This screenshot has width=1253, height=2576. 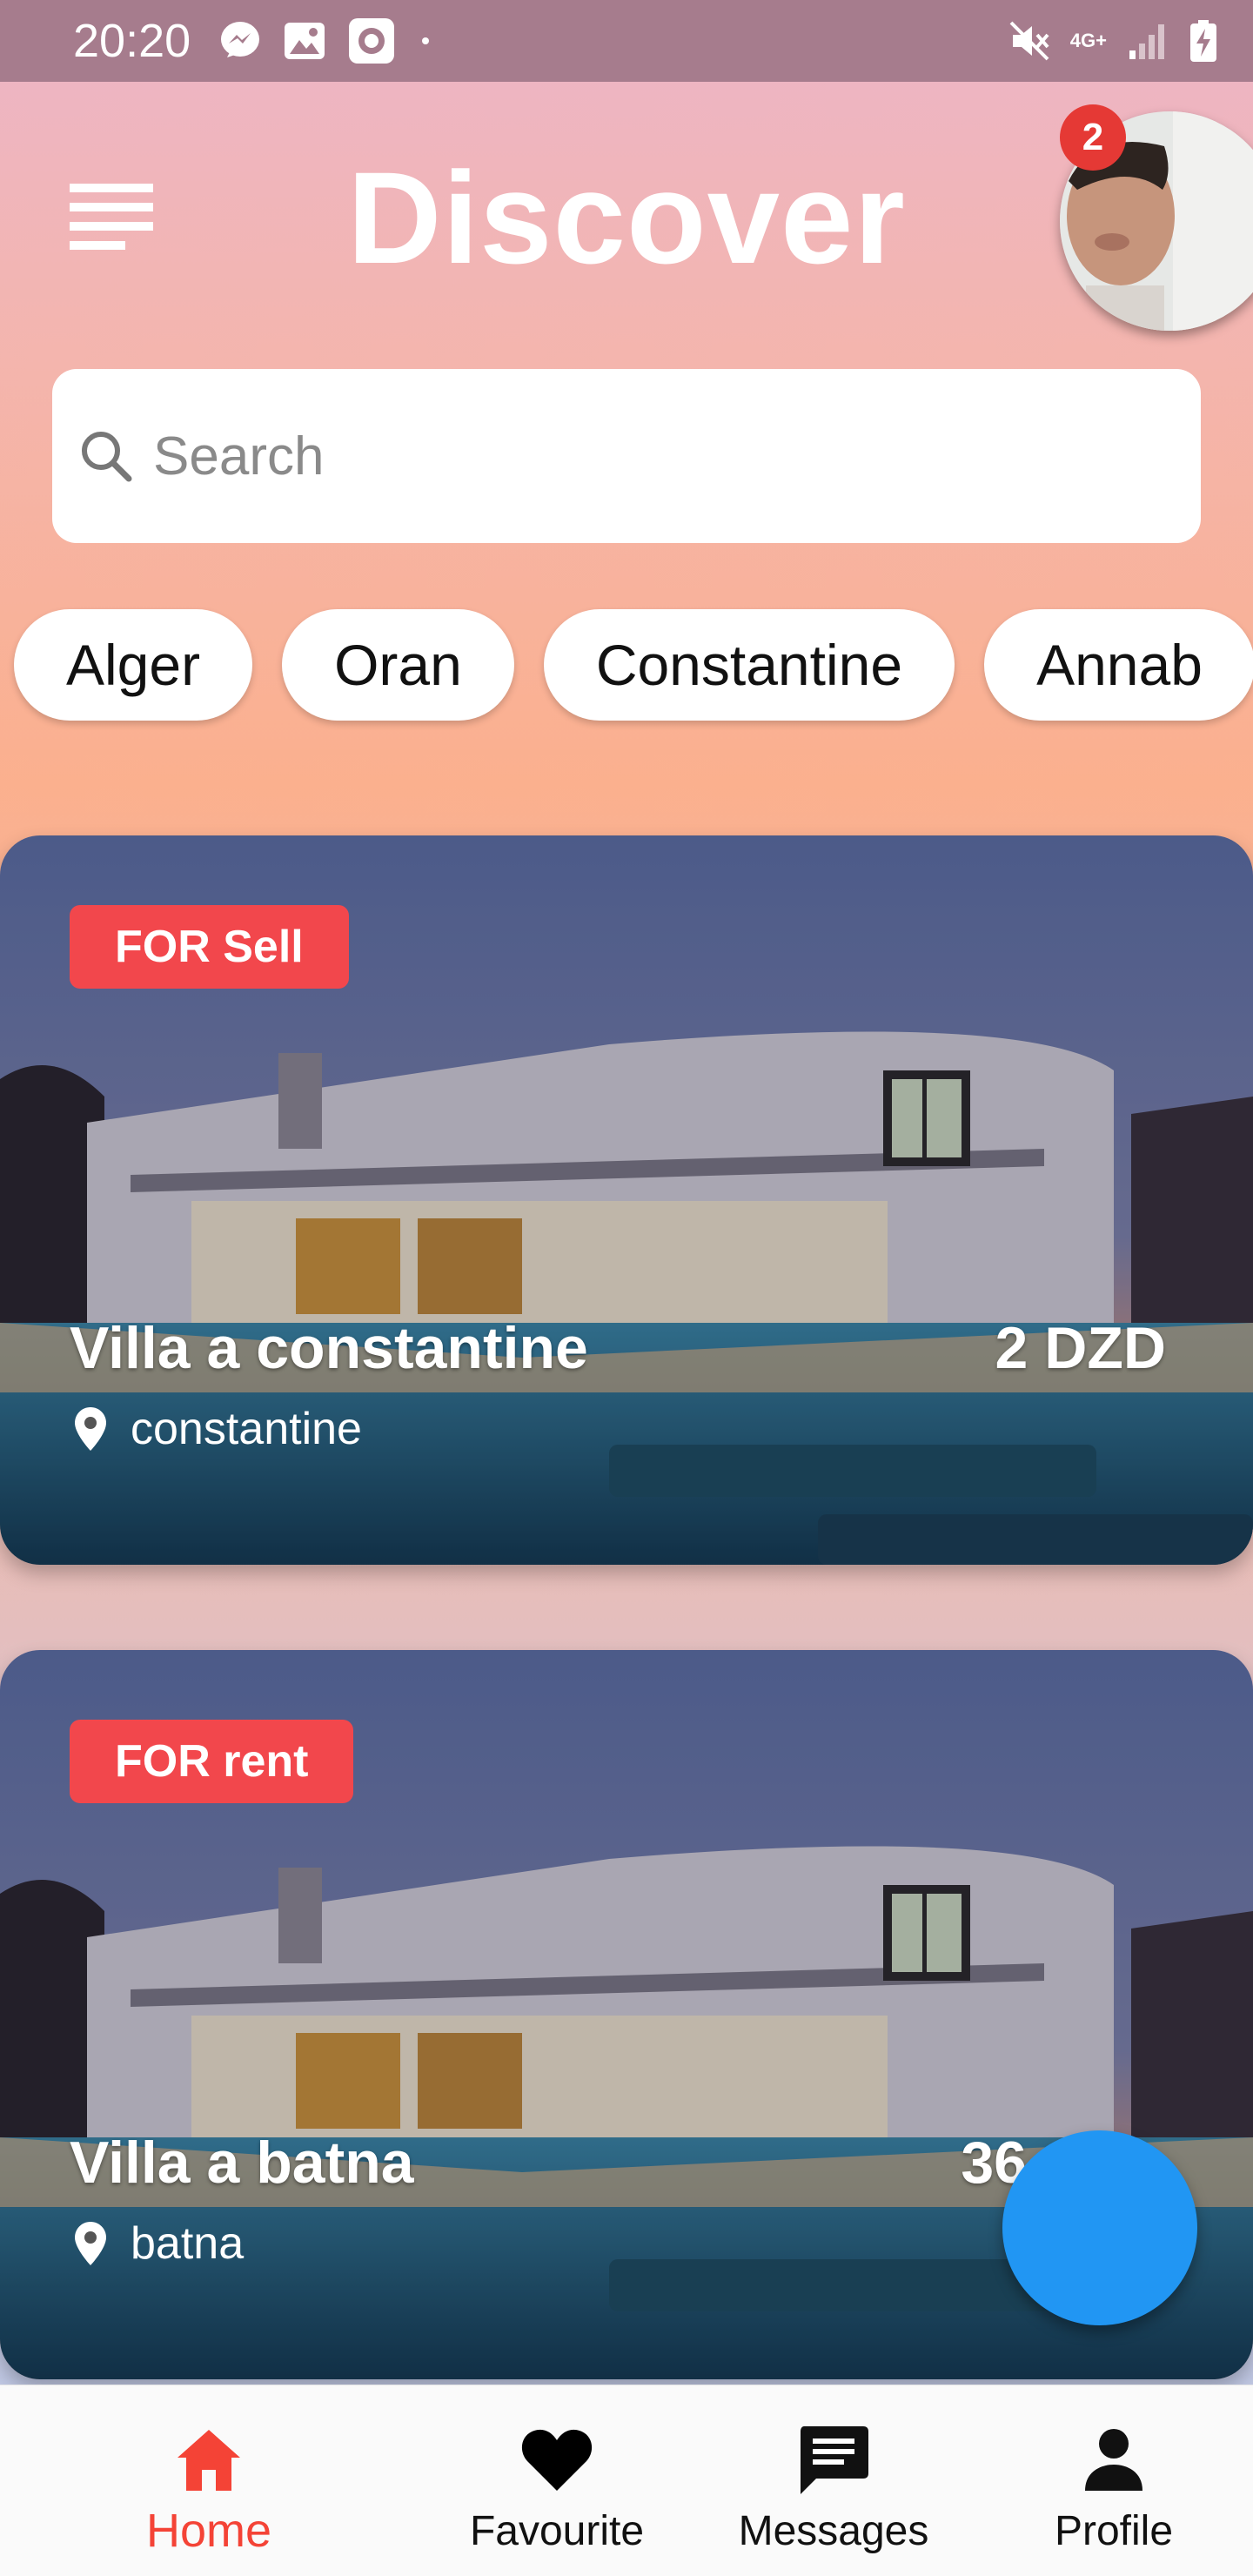 I want to click on network-type-icon: 4G+, so click(x=1088, y=40).